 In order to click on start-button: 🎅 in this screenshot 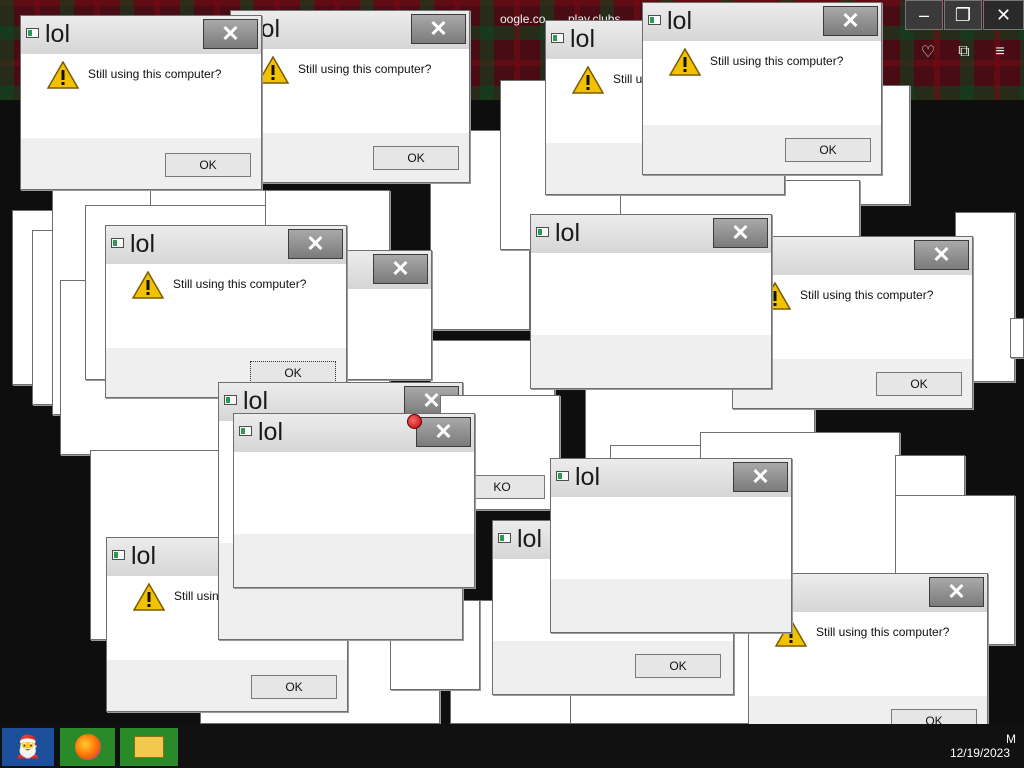, I will do `click(28, 747)`.